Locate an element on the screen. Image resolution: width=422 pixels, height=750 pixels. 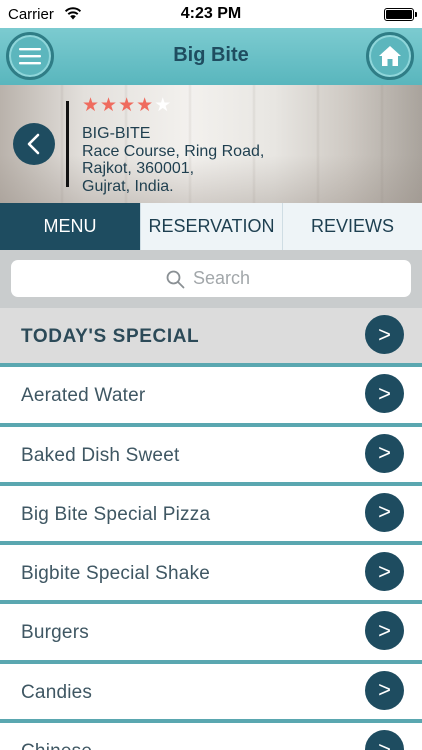
home-button is located at coordinates (390, 56).